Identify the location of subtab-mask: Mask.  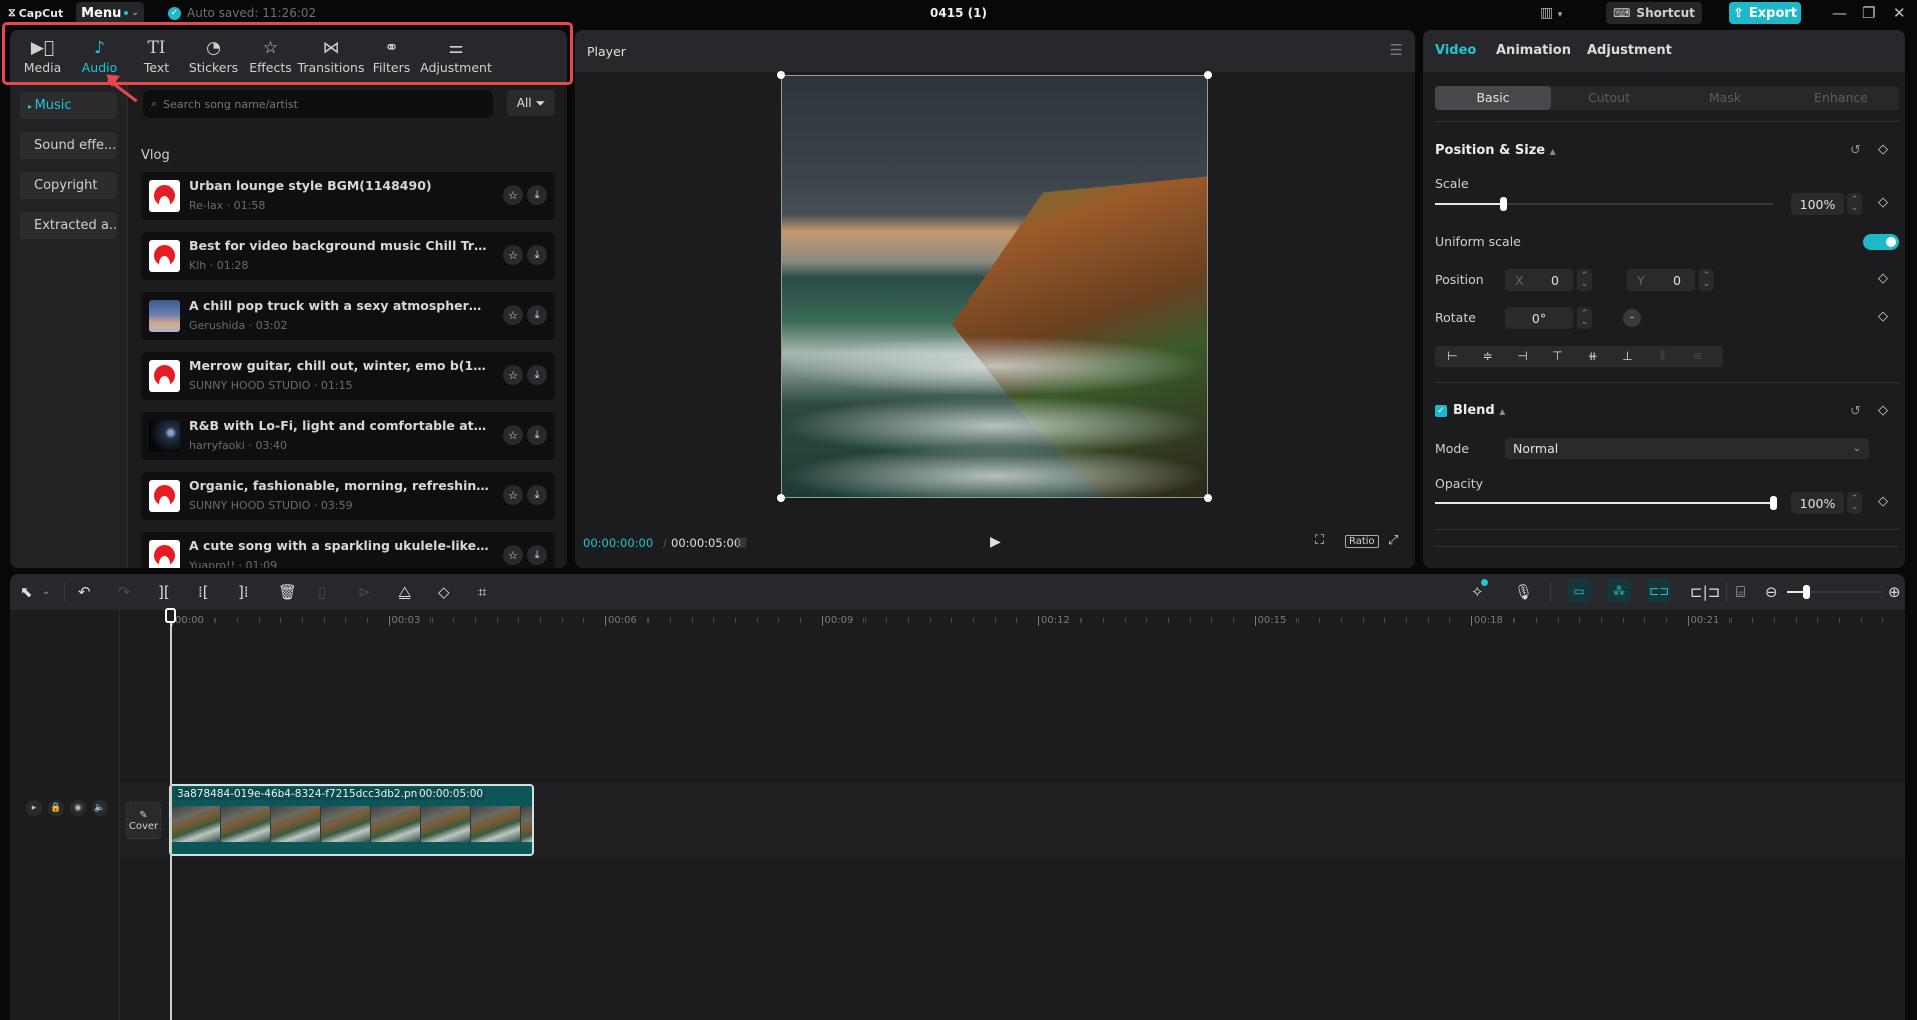
(1725, 98).